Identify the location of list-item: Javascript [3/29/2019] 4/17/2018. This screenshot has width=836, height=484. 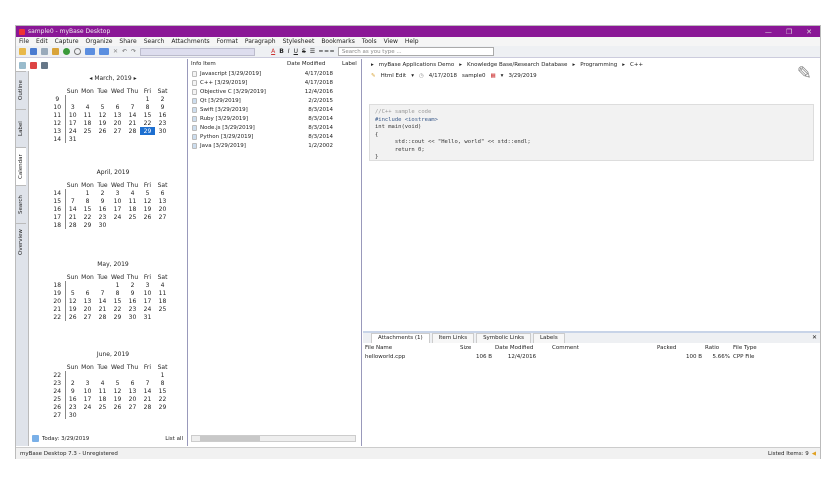
(275, 73).